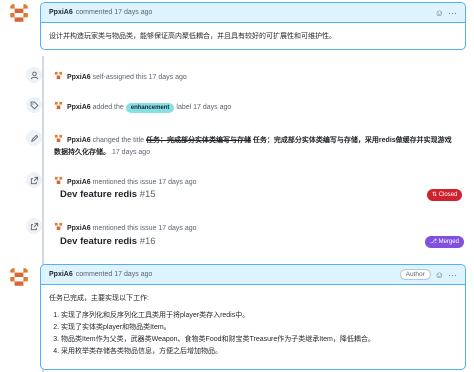 Image resolution: width=474 pixels, height=372 pixels. What do you see at coordinates (198, 140) in the screenshot?
I see `old-title: 任务：完成部分实体类编写与存储` at bounding box center [198, 140].